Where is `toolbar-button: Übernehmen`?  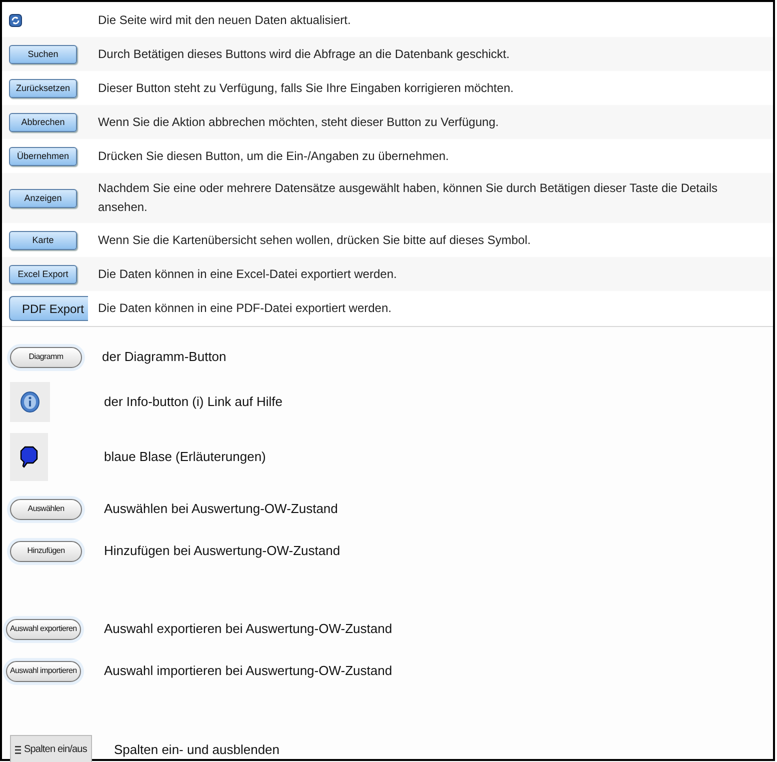 toolbar-button: Übernehmen is located at coordinates (43, 156).